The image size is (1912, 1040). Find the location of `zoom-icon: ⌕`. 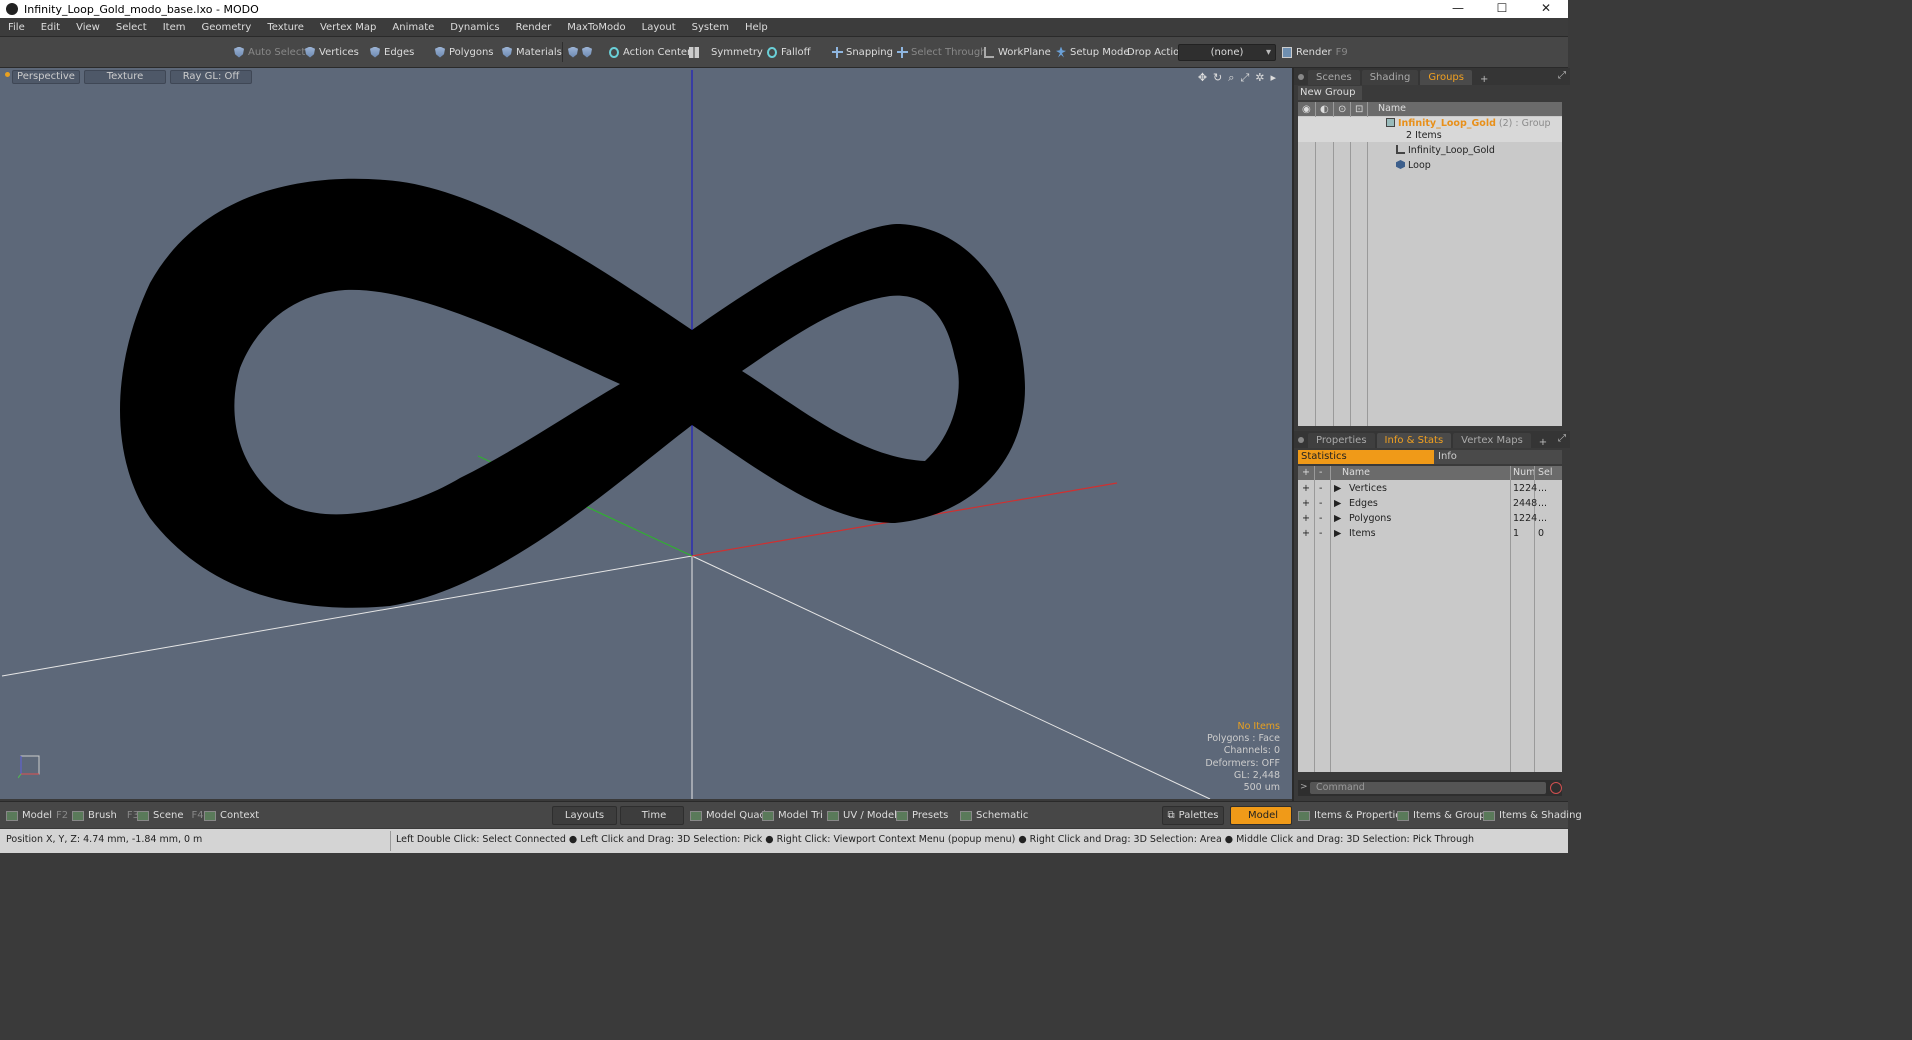

zoom-icon: ⌕ is located at coordinates (1231, 78).